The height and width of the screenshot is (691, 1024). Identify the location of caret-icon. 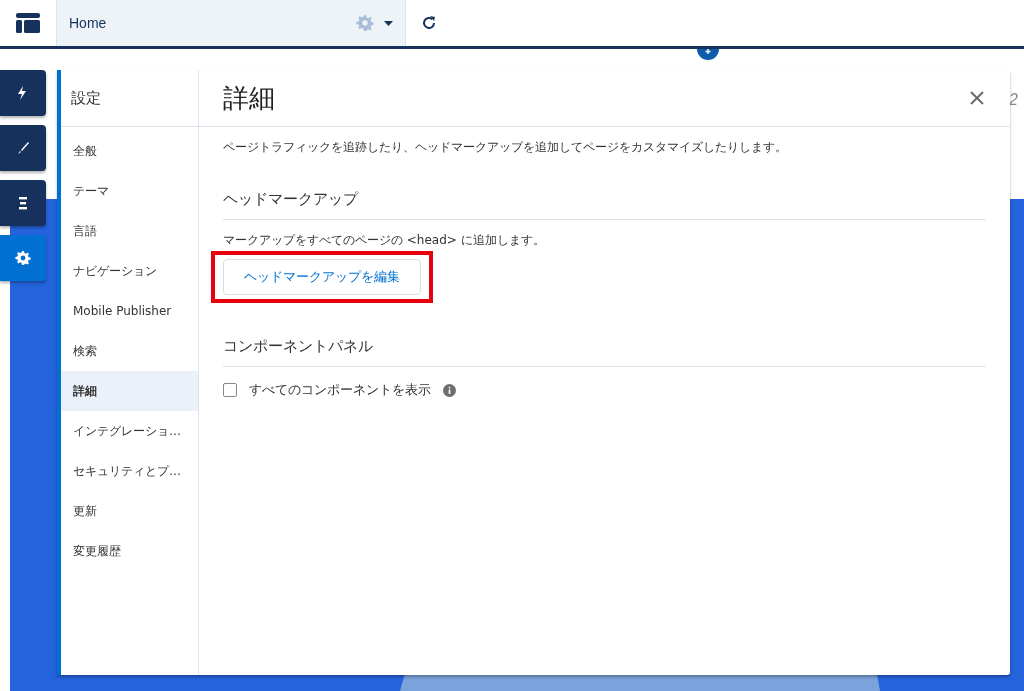
(388, 23).